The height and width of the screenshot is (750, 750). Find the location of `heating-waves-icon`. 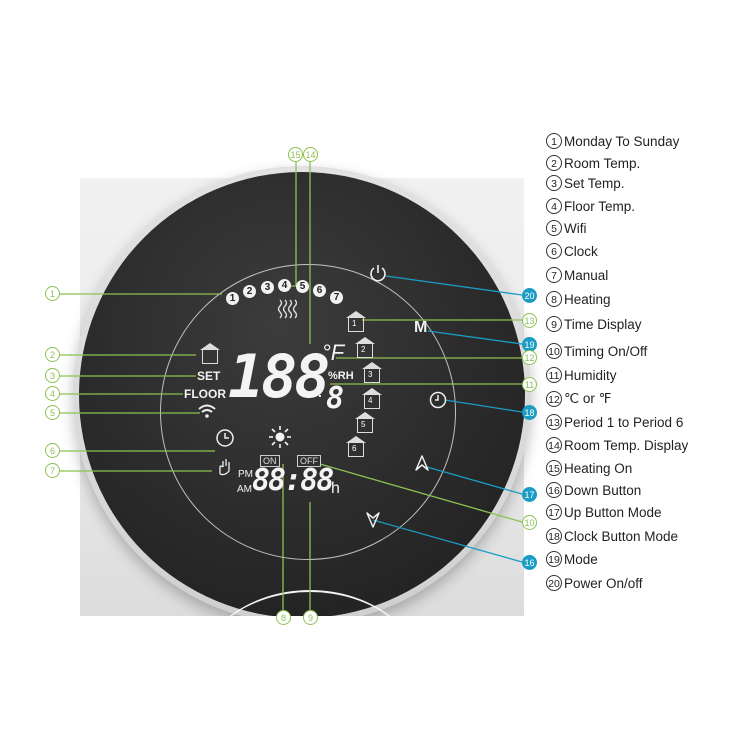

heating-waves-icon is located at coordinates (287, 309).